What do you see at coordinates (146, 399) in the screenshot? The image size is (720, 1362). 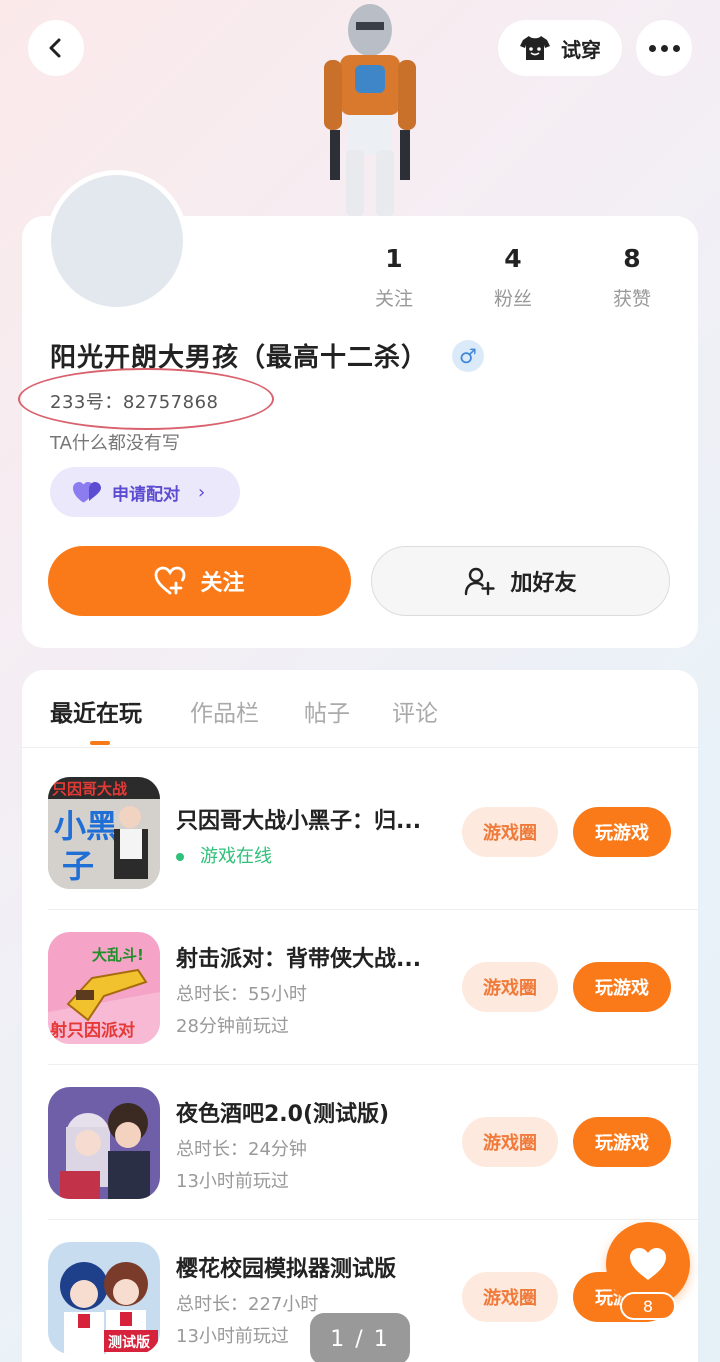 I see `uid-highlight-circle` at bounding box center [146, 399].